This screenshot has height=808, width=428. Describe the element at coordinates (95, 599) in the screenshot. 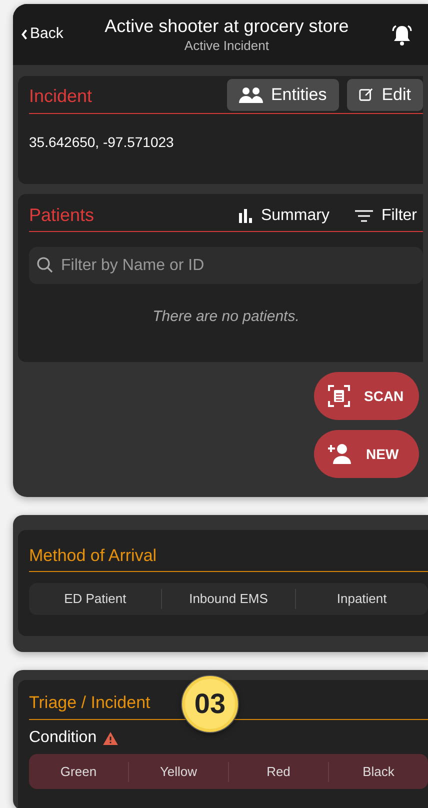

I see `segment-option: ED Patient` at that location.